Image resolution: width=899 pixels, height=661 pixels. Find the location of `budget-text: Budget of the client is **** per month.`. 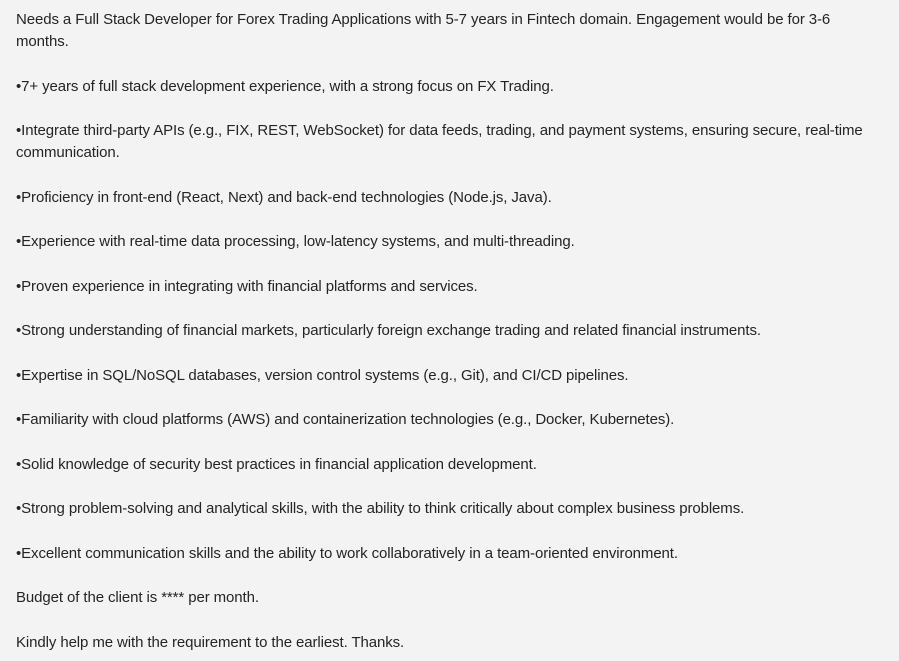

budget-text: Budget of the client is **** per month. is located at coordinates (137, 597).